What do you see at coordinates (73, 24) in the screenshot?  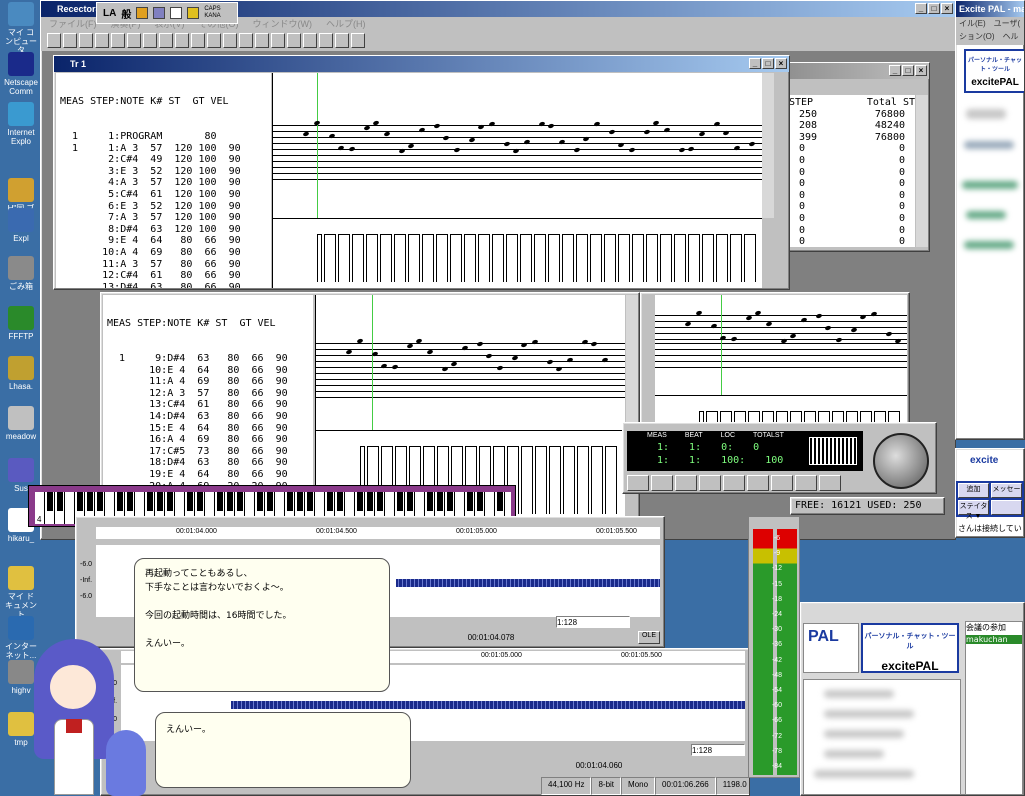 I see `menu-item: ファイル(F)` at bounding box center [73, 24].